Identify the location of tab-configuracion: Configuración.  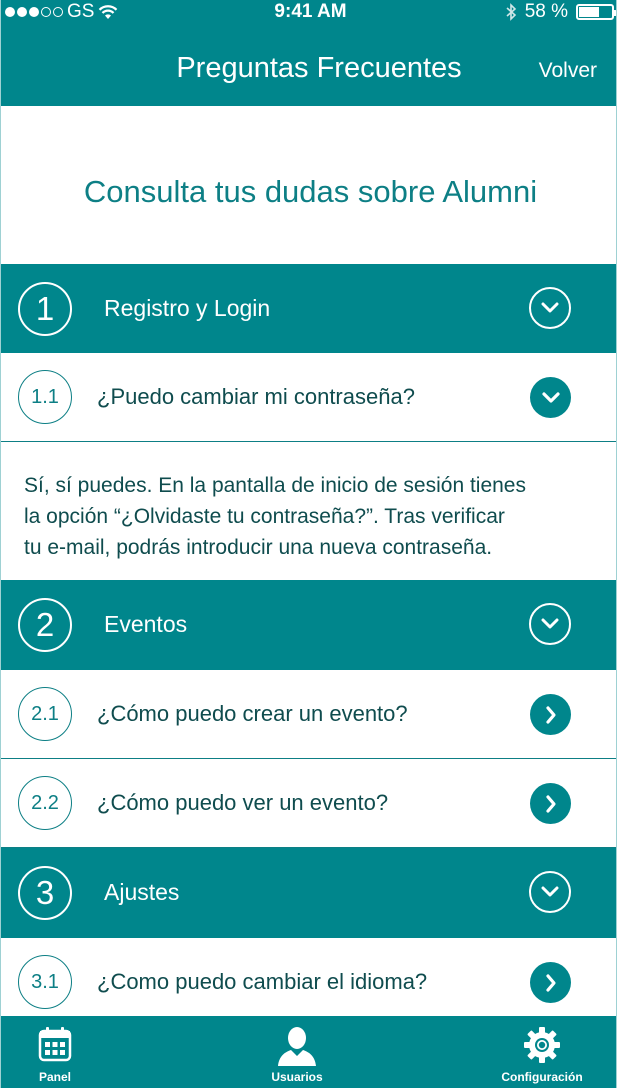
(542, 1052).